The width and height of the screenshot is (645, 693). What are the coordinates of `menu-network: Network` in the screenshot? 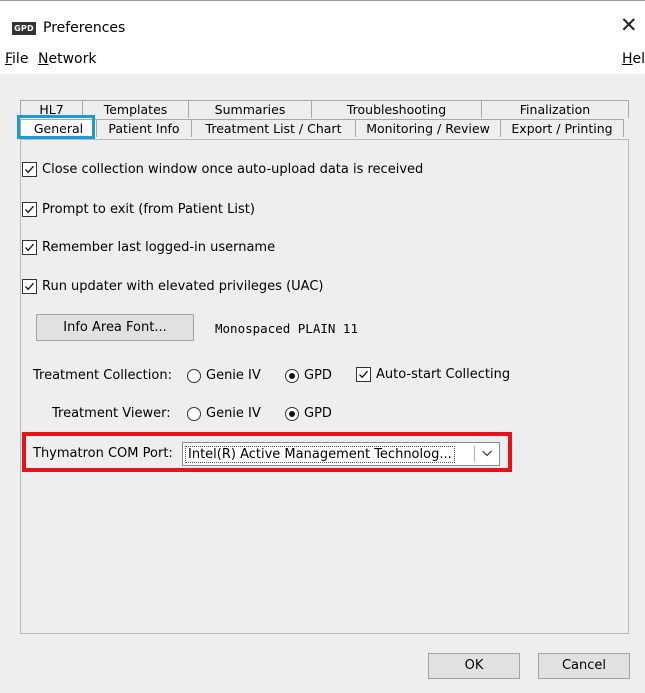 It's located at (67, 59).